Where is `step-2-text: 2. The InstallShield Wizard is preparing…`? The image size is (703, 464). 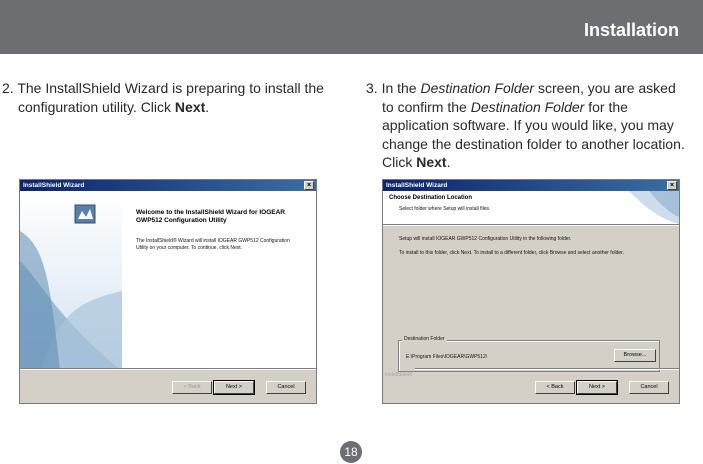
step-2-text: 2. The InstallShield Wizard is preparing… is located at coordinates (163, 97).